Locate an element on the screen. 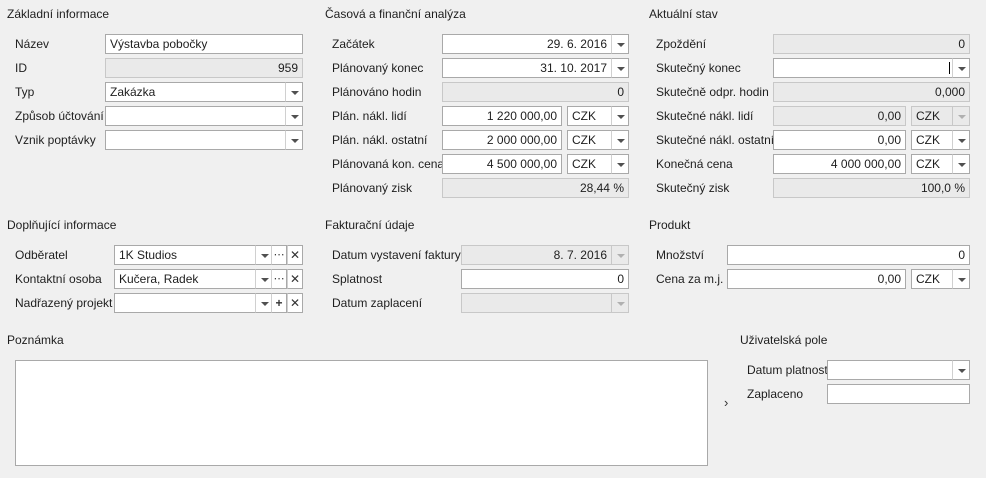 This screenshot has width=986, height=478. section-billing-title: Fakturační údaje is located at coordinates (370, 225).